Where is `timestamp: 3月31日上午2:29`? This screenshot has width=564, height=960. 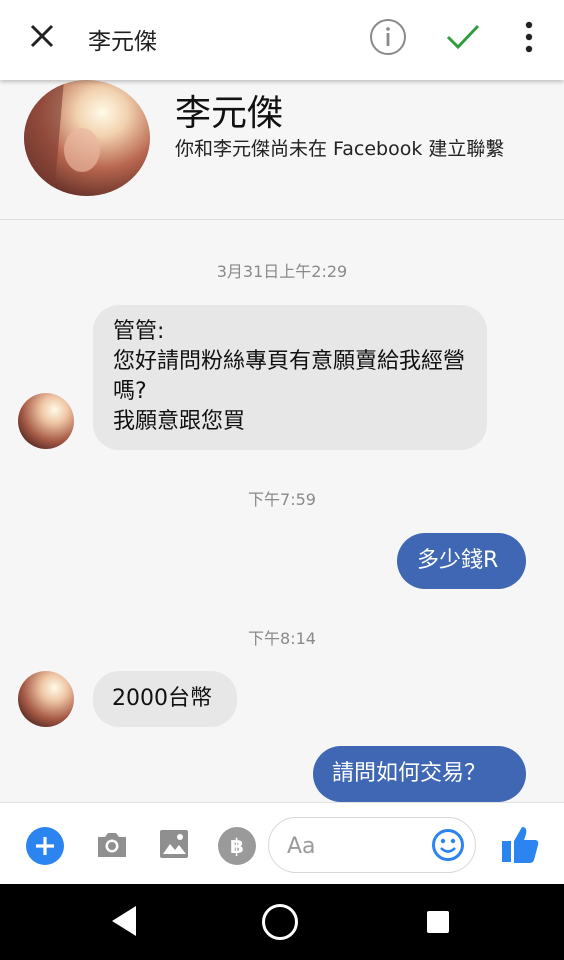
timestamp: 3月31日上午2:29 is located at coordinates (282, 271).